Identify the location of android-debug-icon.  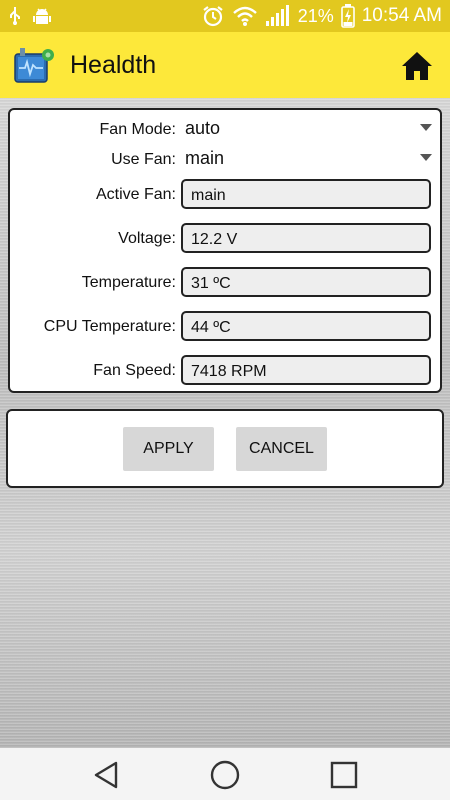
(42, 16).